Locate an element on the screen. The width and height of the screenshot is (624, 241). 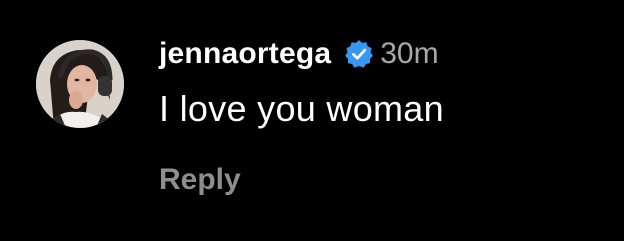
reply-button: Reply is located at coordinates (200, 180).